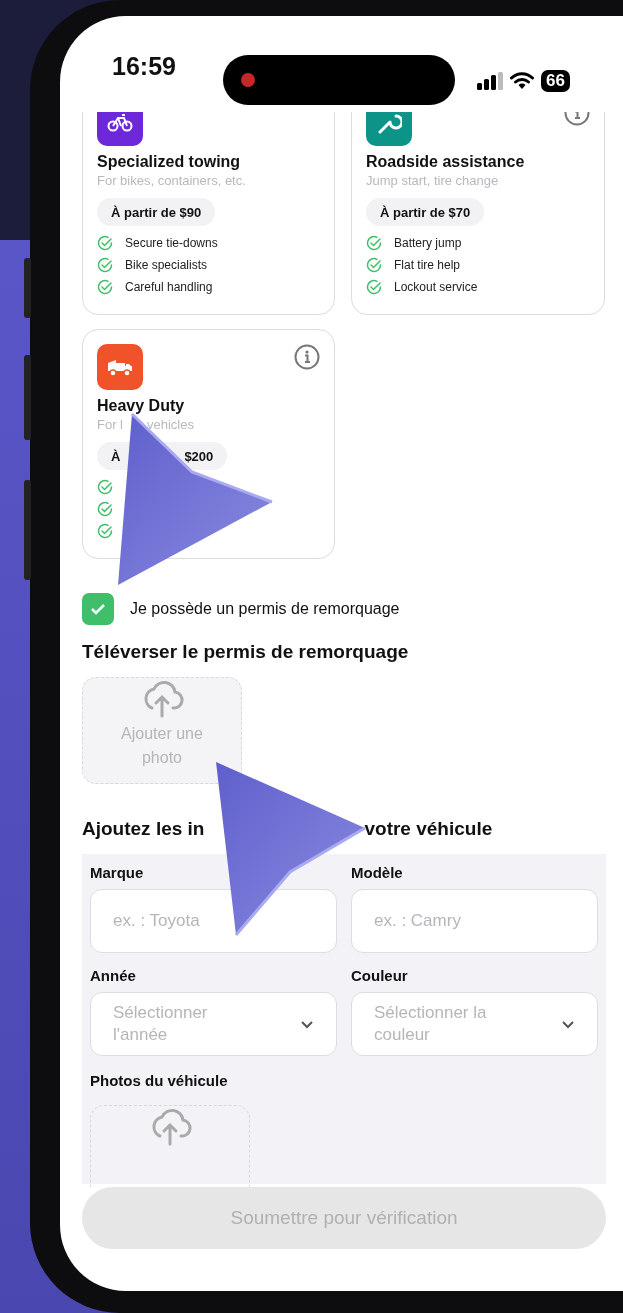 This screenshot has width=623, height=1313. What do you see at coordinates (436, 287) in the screenshot?
I see `feature-text: Lockout service` at bounding box center [436, 287].